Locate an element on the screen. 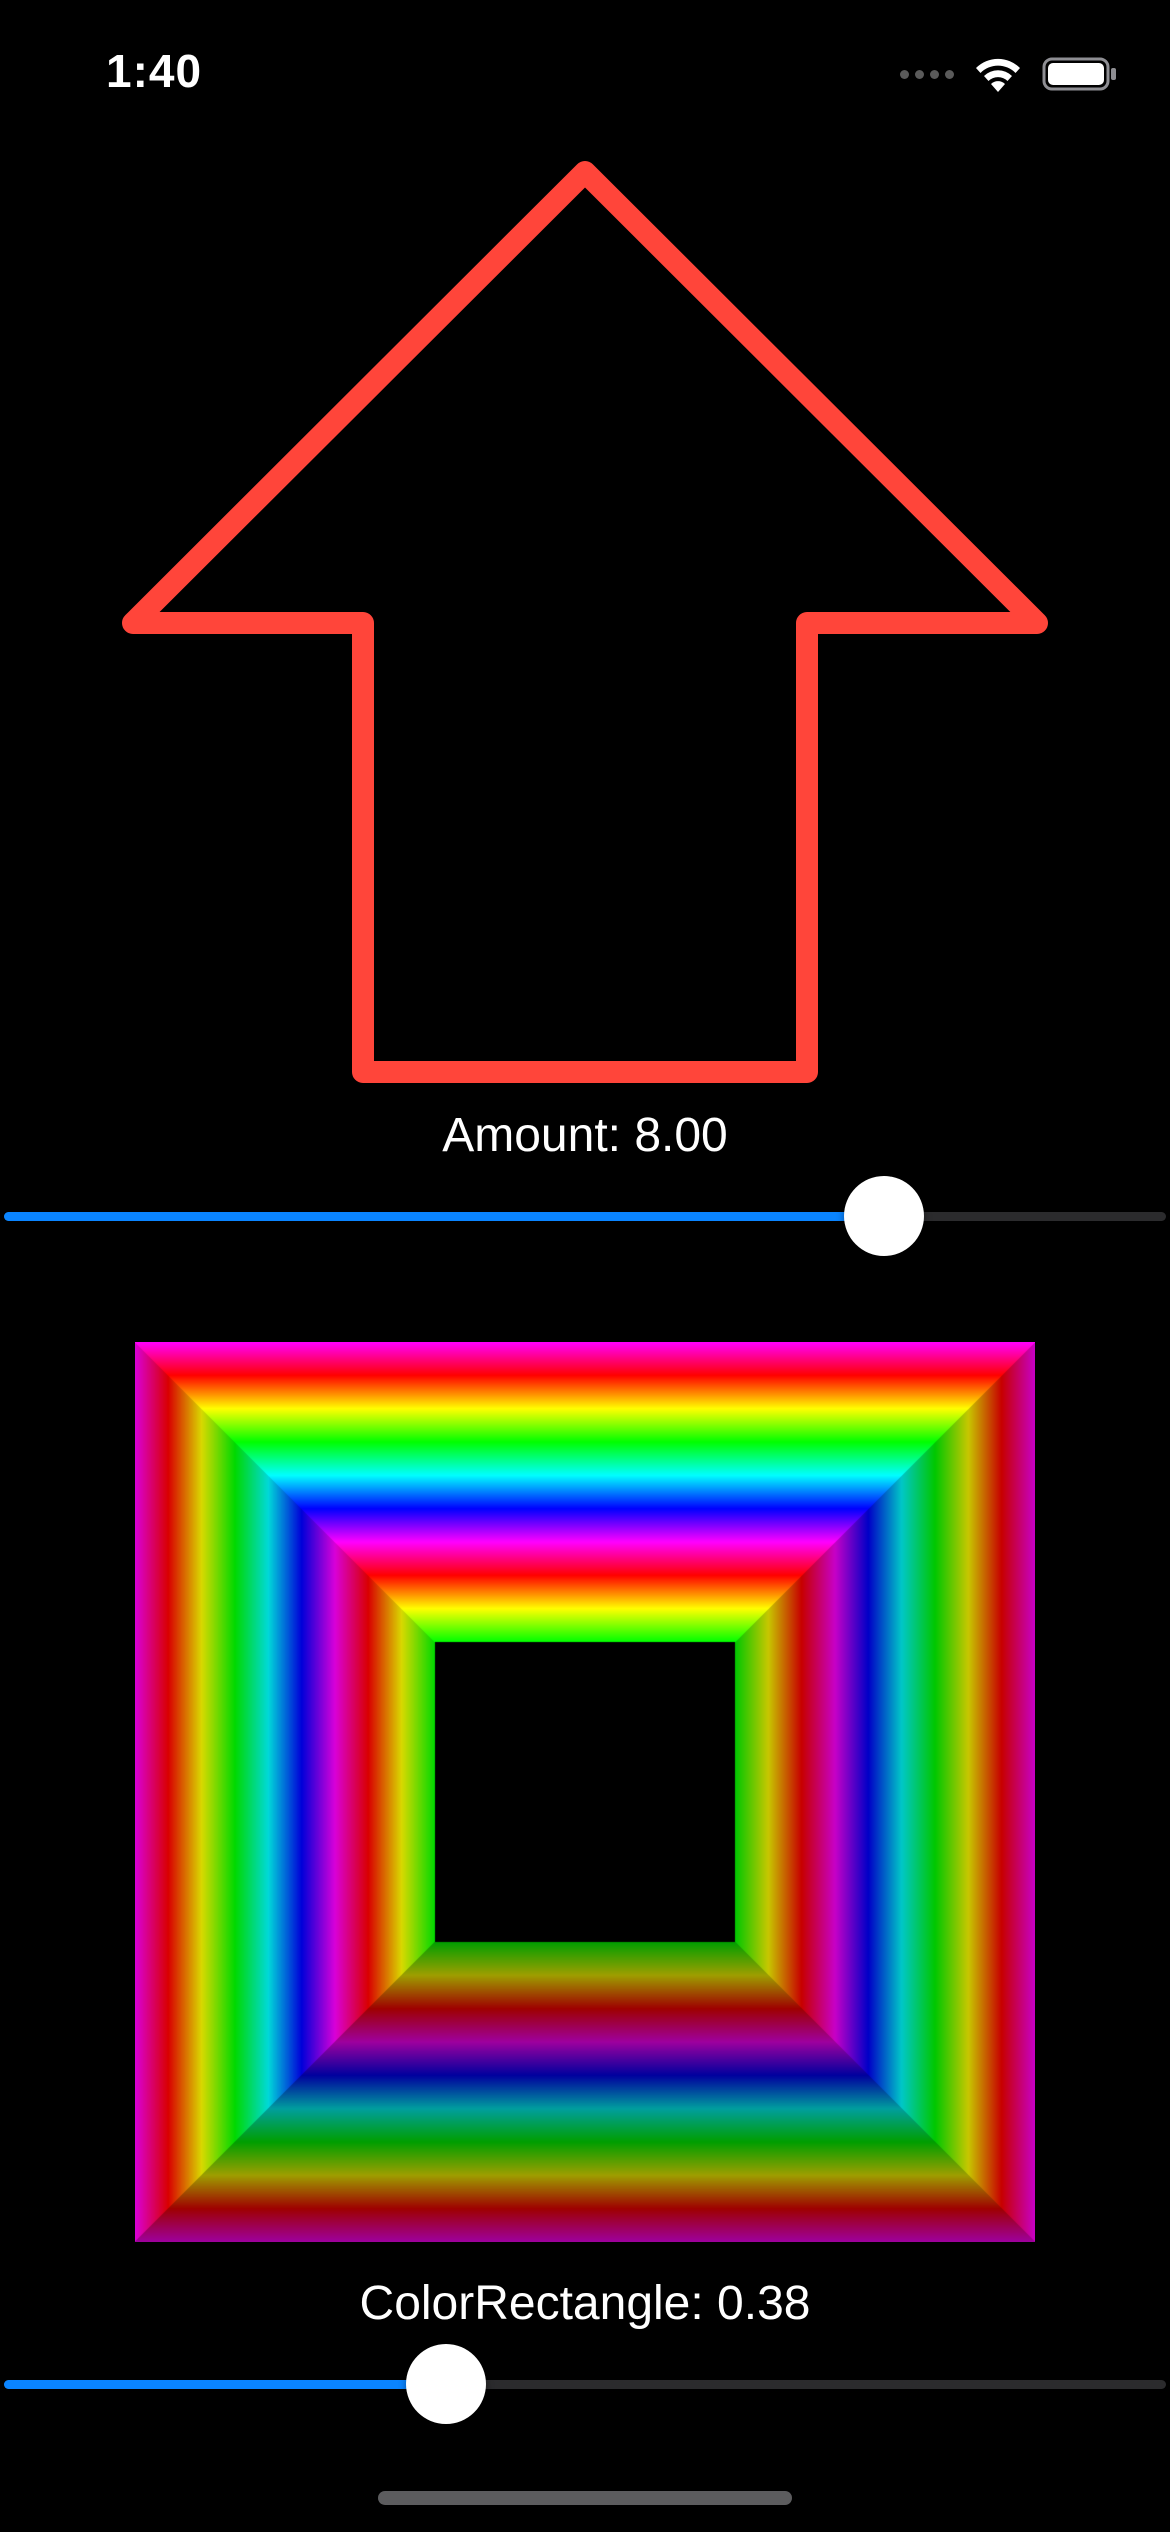 The width and height of the screenshot is (1170, 2532). amount-label: Amount: 8.00 is located at coordinates (585, 1135).